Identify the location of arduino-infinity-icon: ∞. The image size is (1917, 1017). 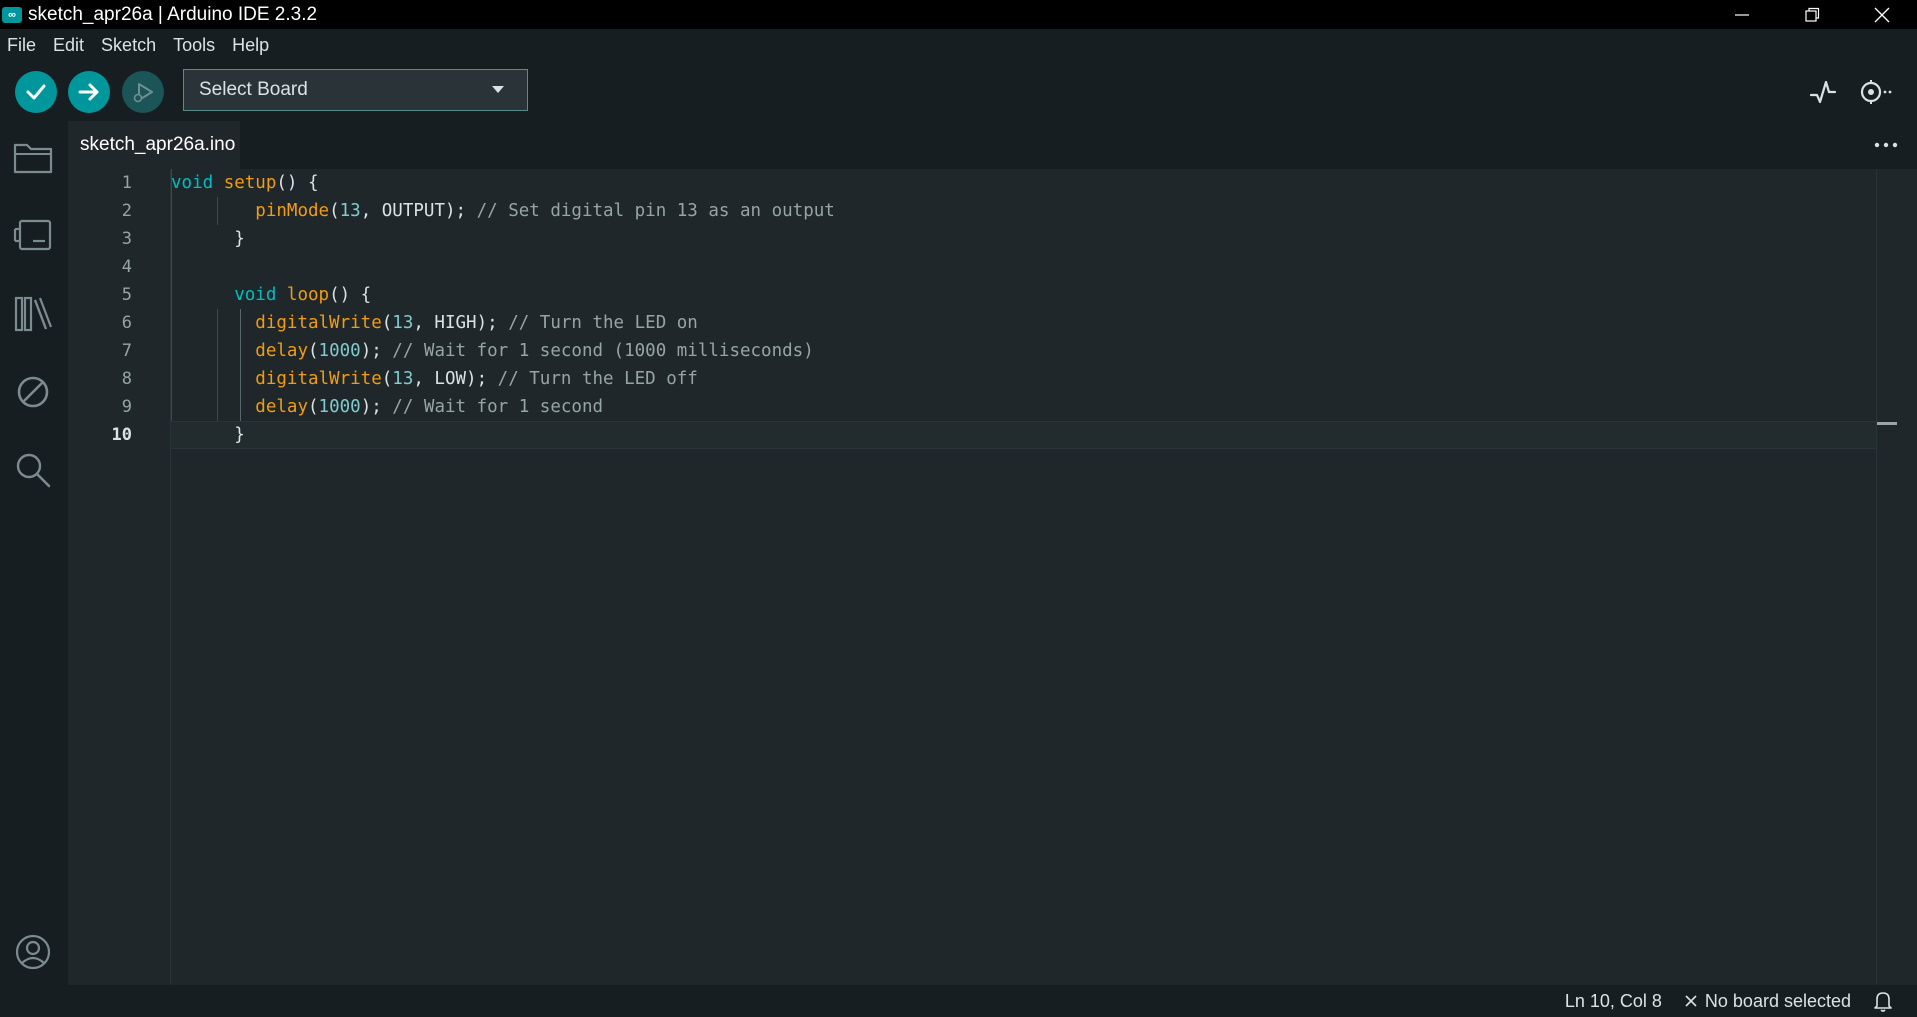
(12, 14).